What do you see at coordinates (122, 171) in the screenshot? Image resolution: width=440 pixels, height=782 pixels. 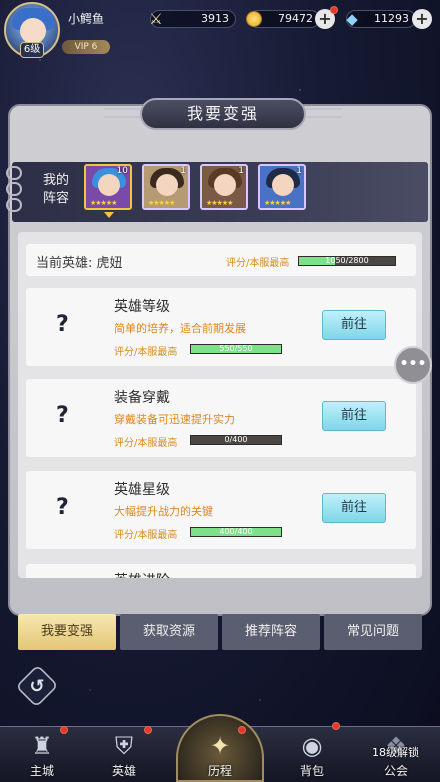 I see `hero-level: 10` at bounding box center [122, 171].